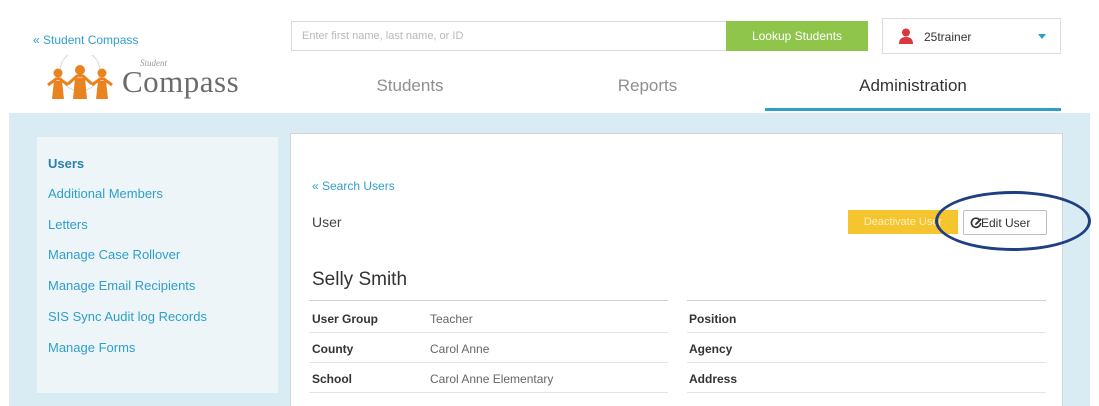  I want to click on caret-down-icon, so click(1042, 36).